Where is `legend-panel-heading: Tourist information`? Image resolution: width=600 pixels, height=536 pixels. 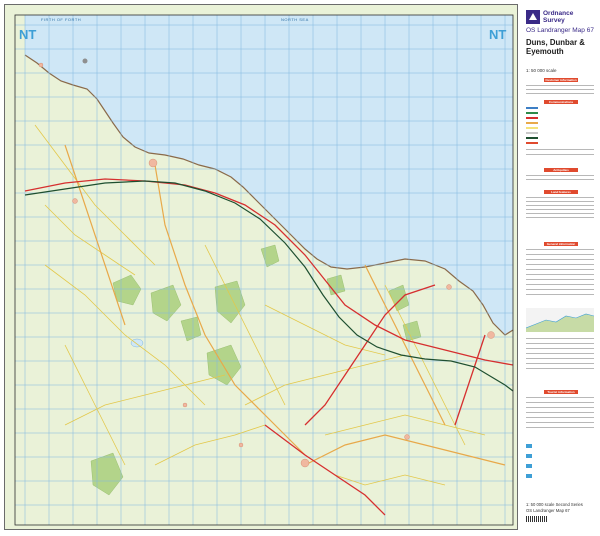
legend-panel-heading: Tourist information is located at coordinates (561, 392).